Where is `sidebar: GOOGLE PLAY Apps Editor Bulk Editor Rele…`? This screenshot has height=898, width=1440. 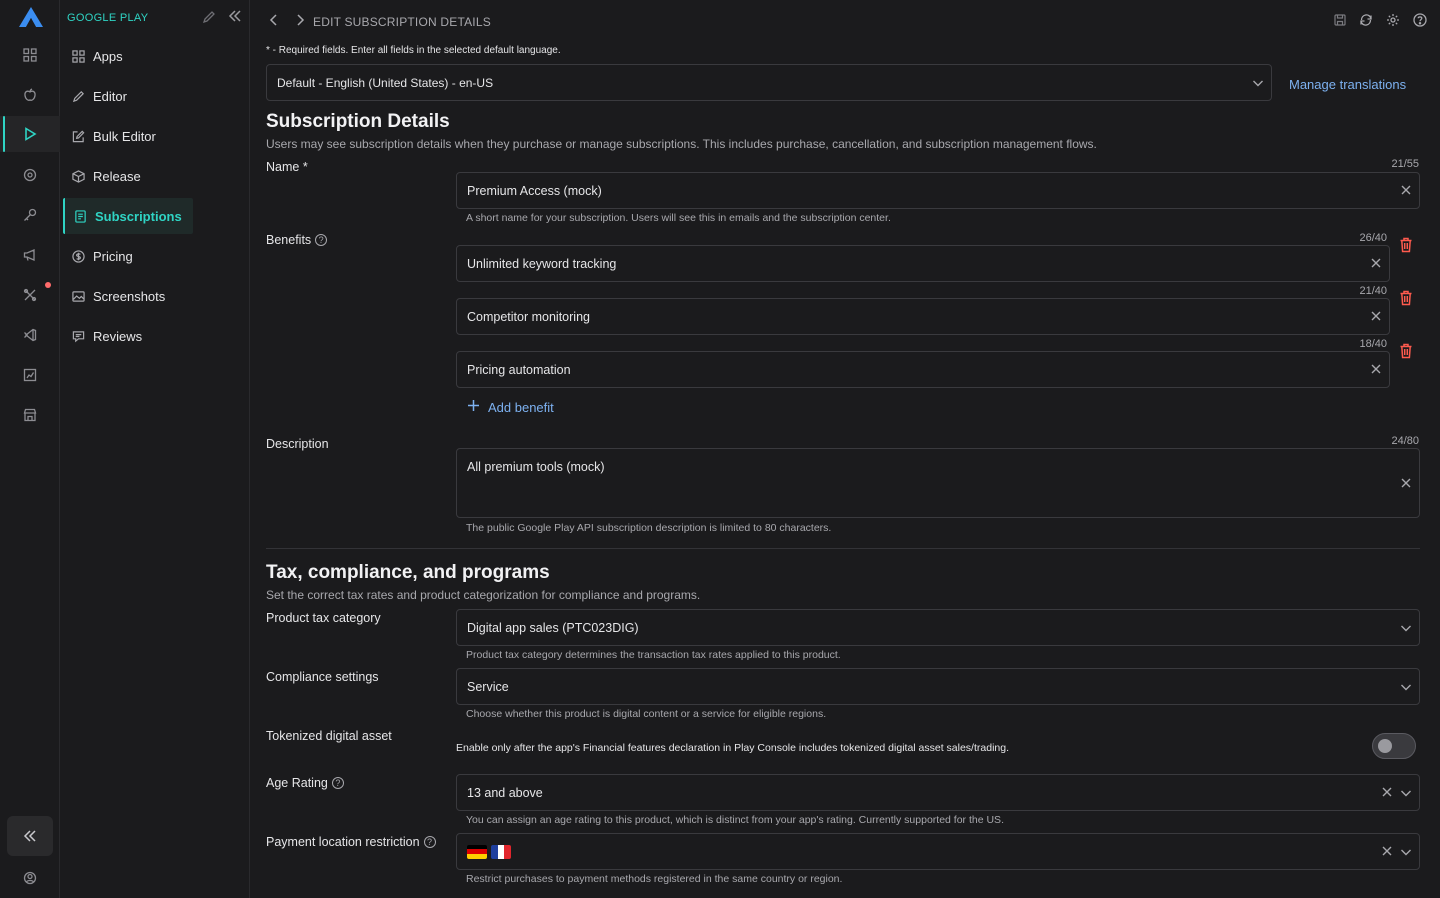
sidebar: GOOGLE PLAY Apps Editor Bulk Editor Rele… is located at coordinates (155, 449).